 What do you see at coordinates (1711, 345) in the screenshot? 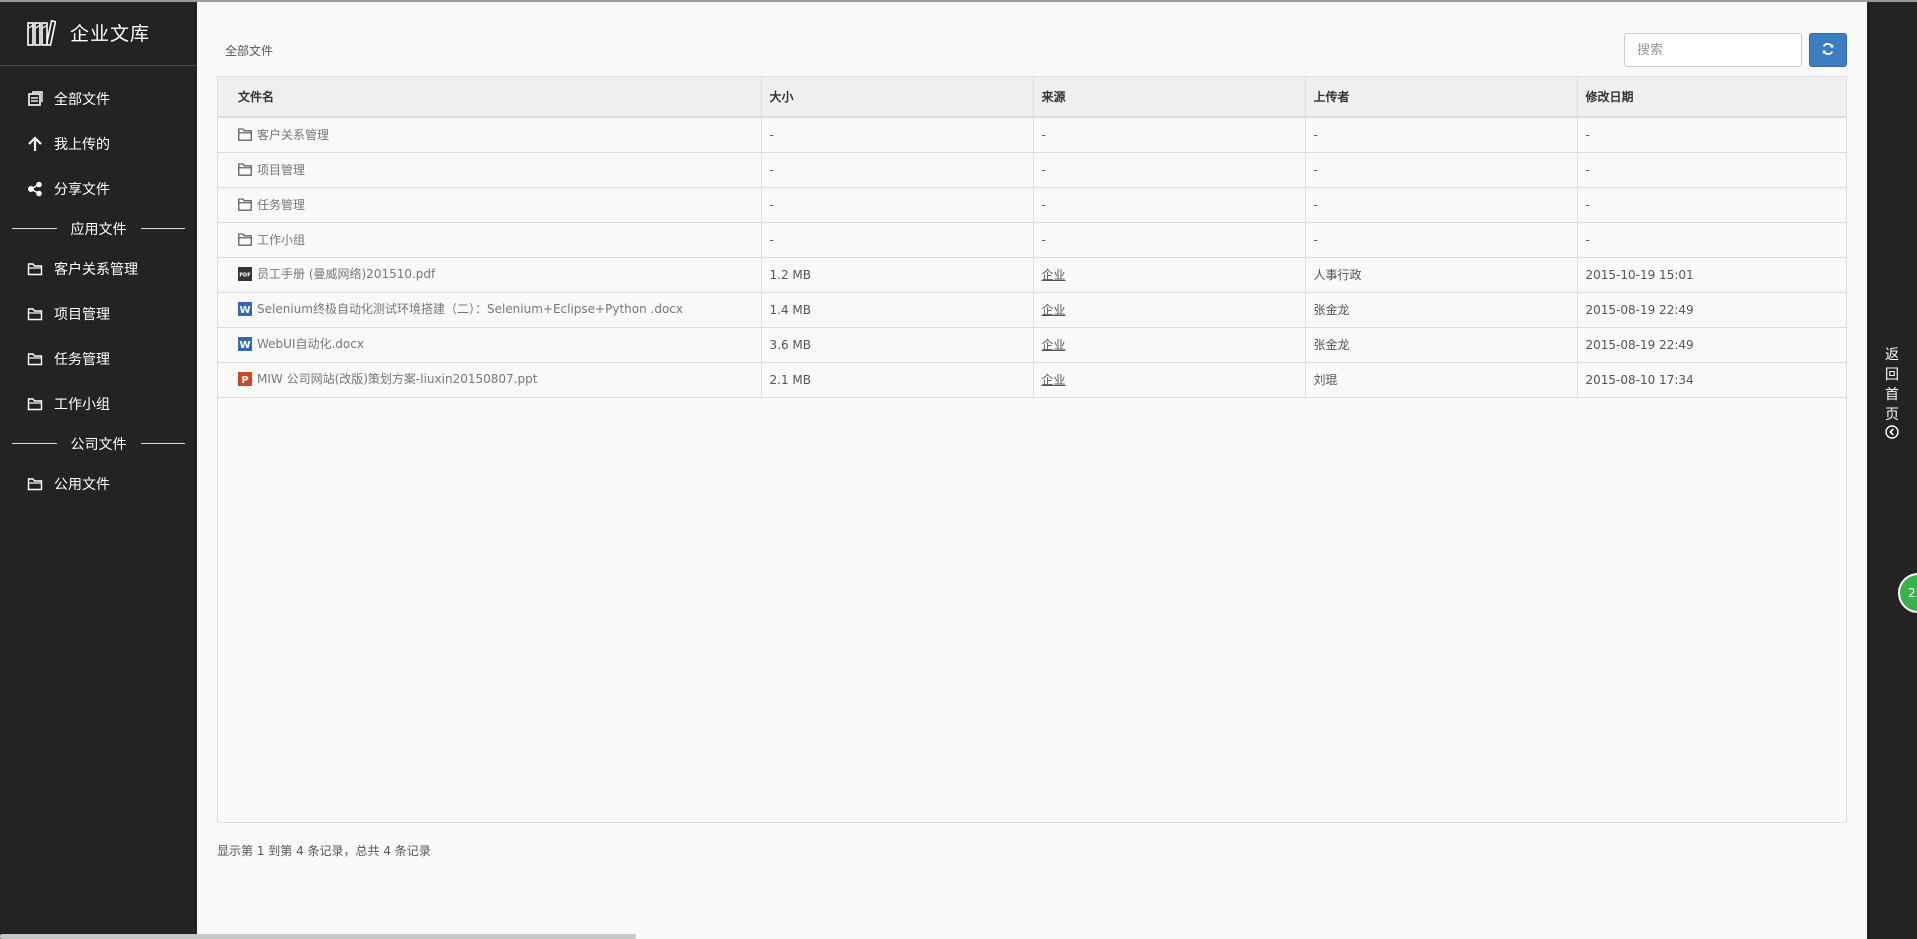
I see `cell-date: 2015-08-19 22:49` at bounding box center [1711, 345].